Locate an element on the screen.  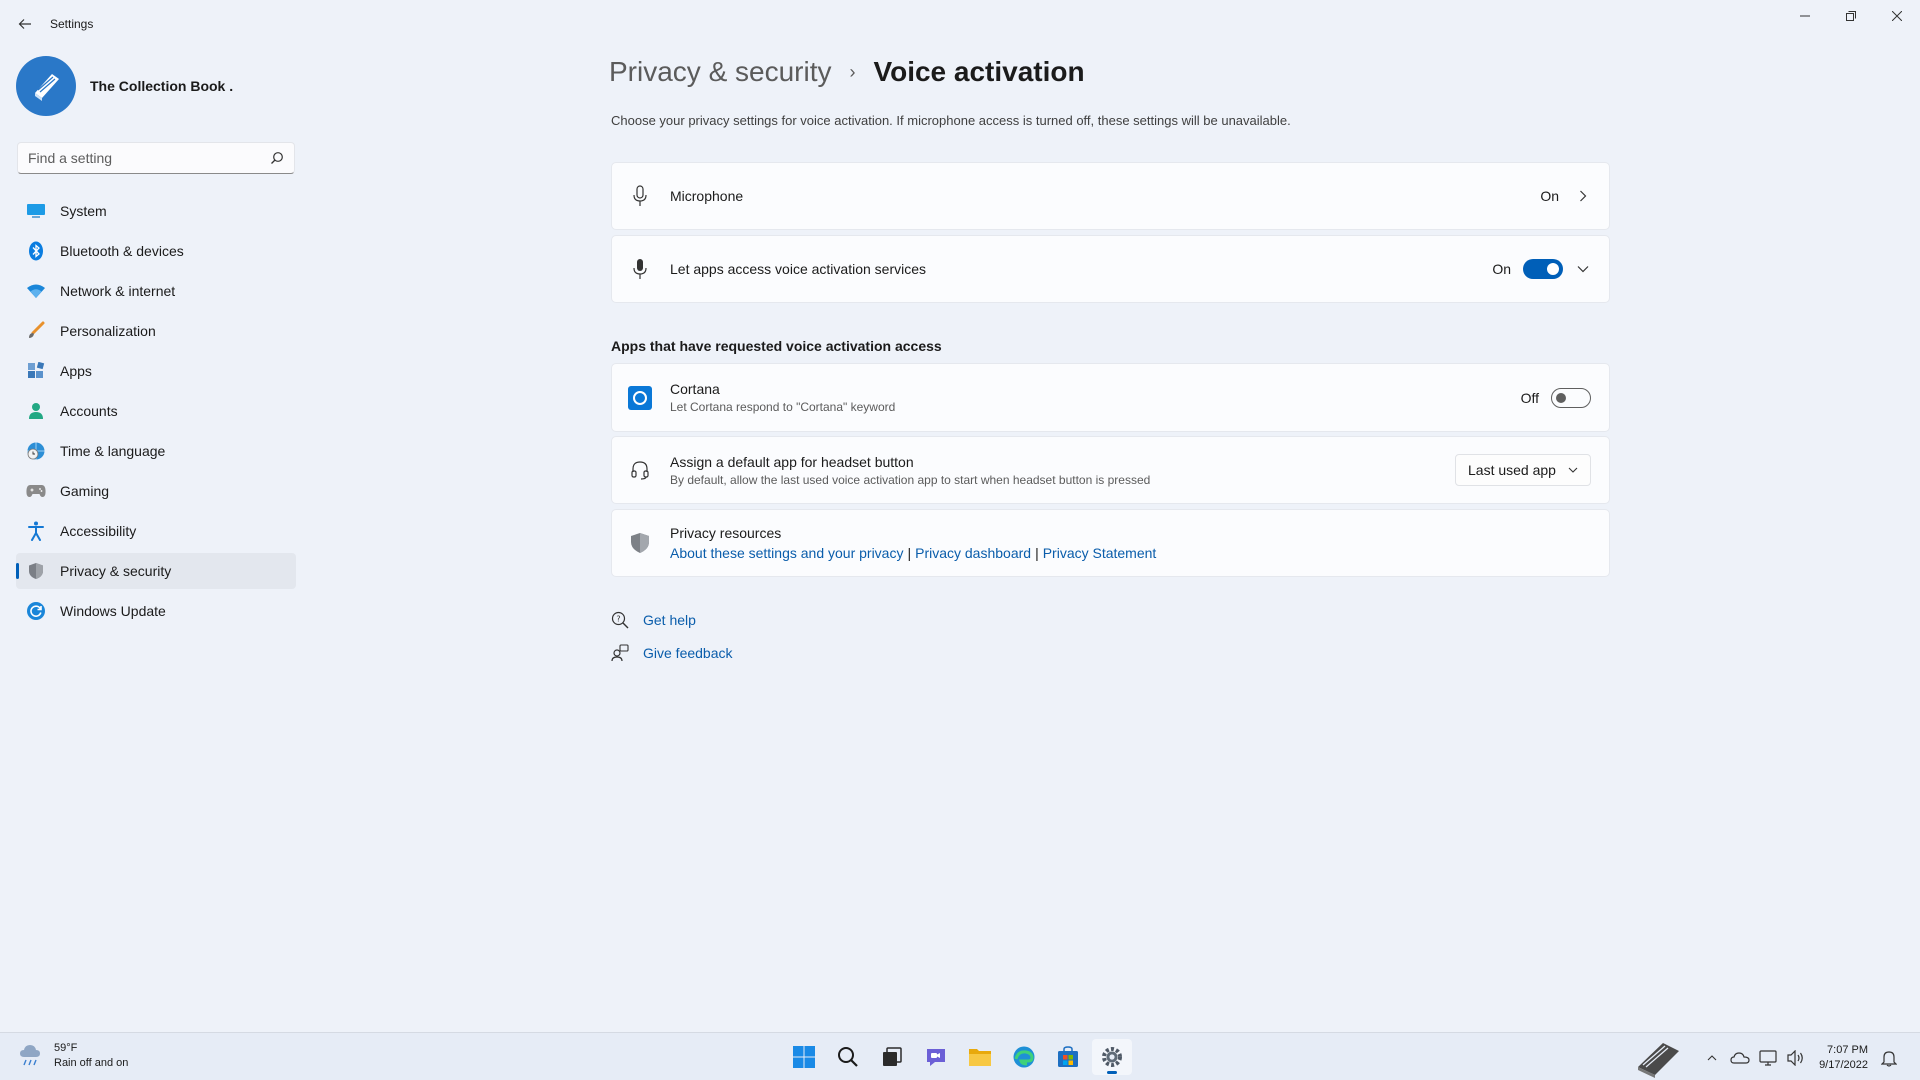
arrow-left-icon is located at coordinates (24, 24).